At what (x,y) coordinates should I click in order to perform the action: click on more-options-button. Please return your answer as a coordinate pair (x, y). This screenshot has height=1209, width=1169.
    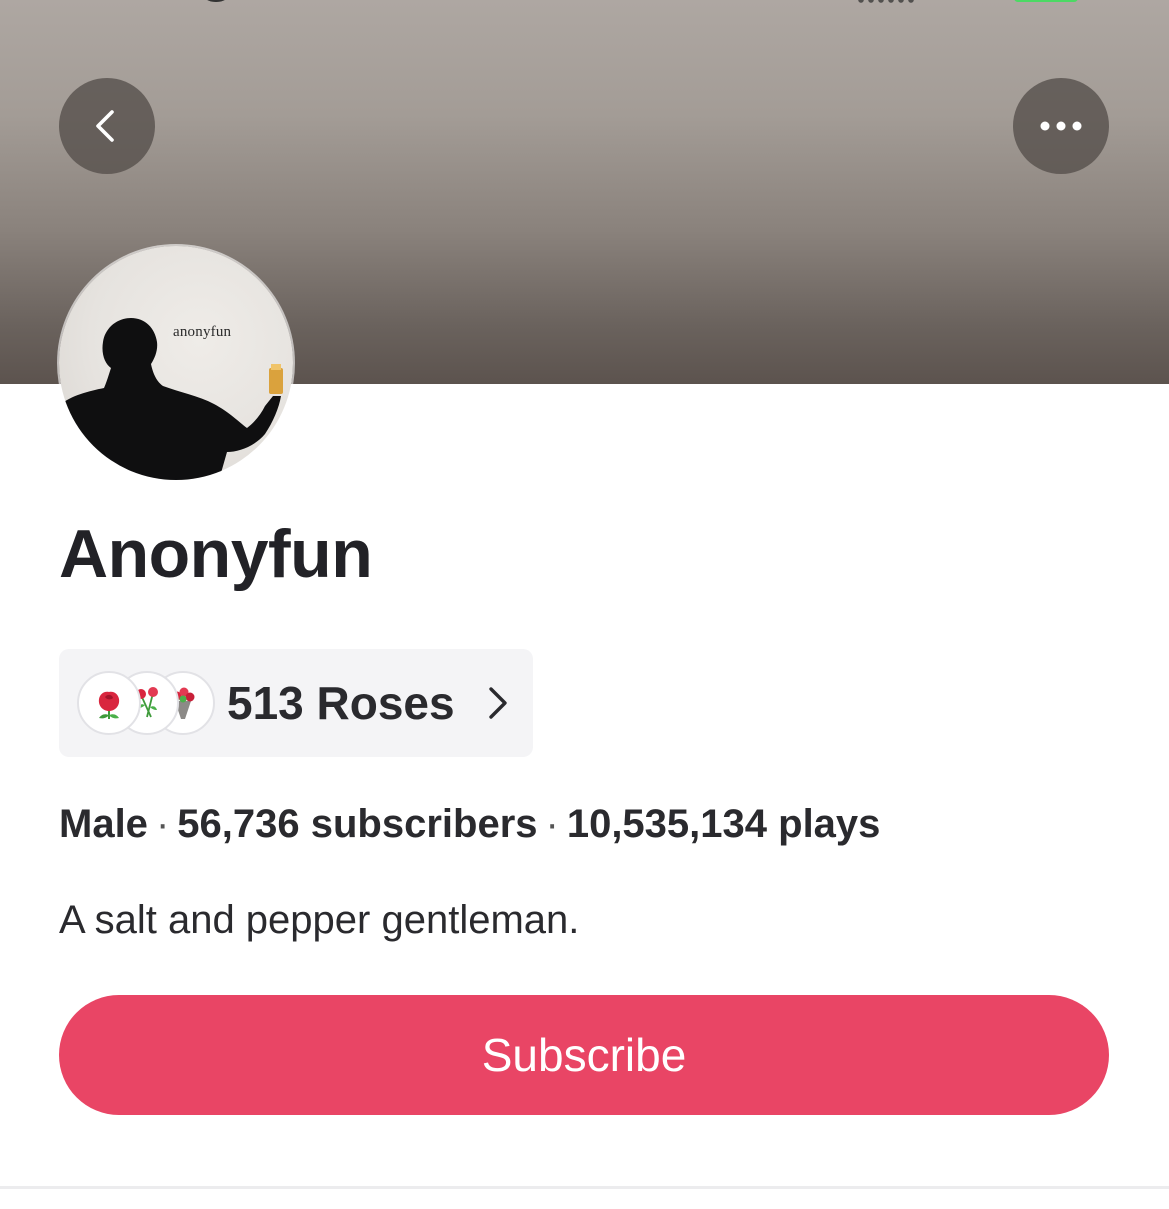
    Looking at the image, I should click on (1061, 126).